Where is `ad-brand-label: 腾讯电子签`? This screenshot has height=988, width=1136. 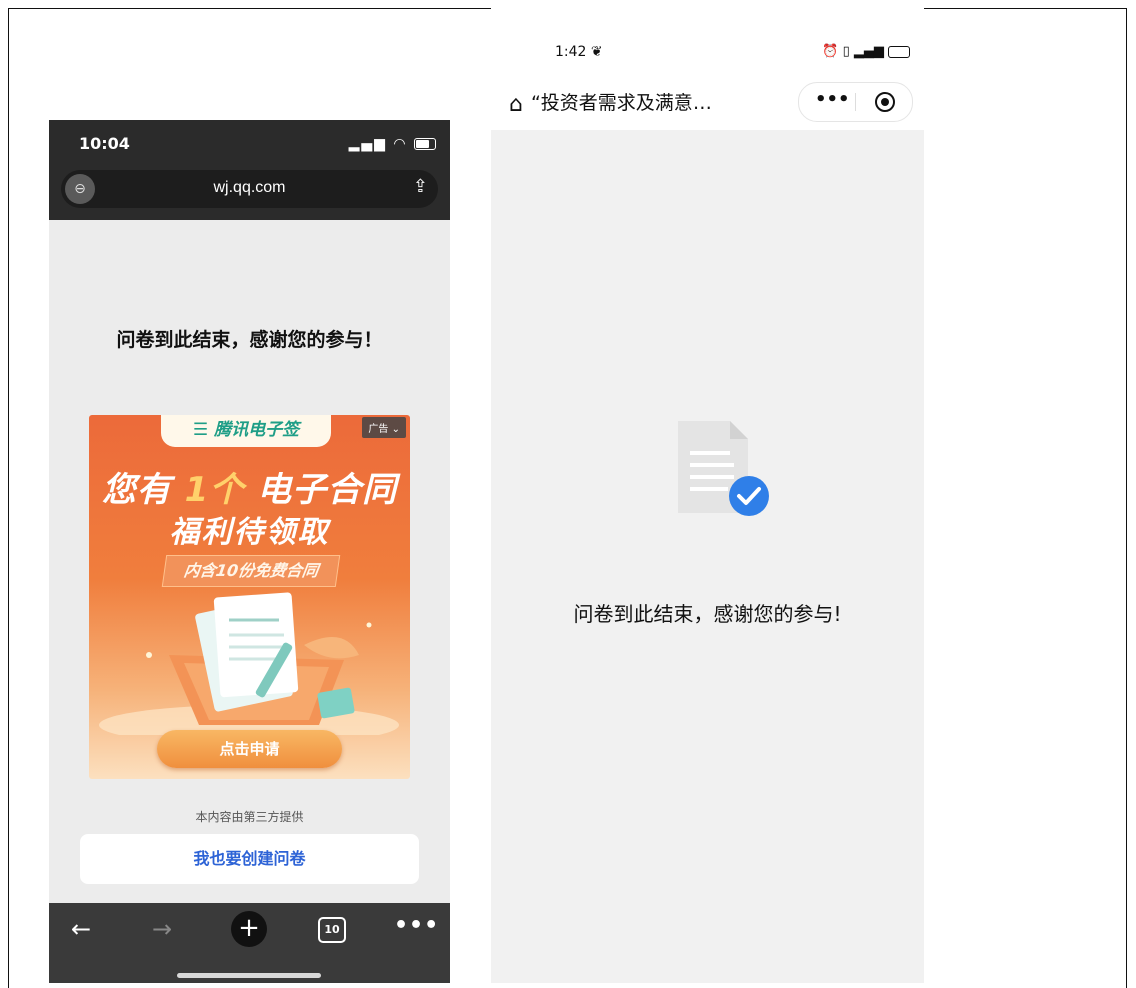 ad-brand-label: 腾讯电子签 is located at coordinates (257, 430).